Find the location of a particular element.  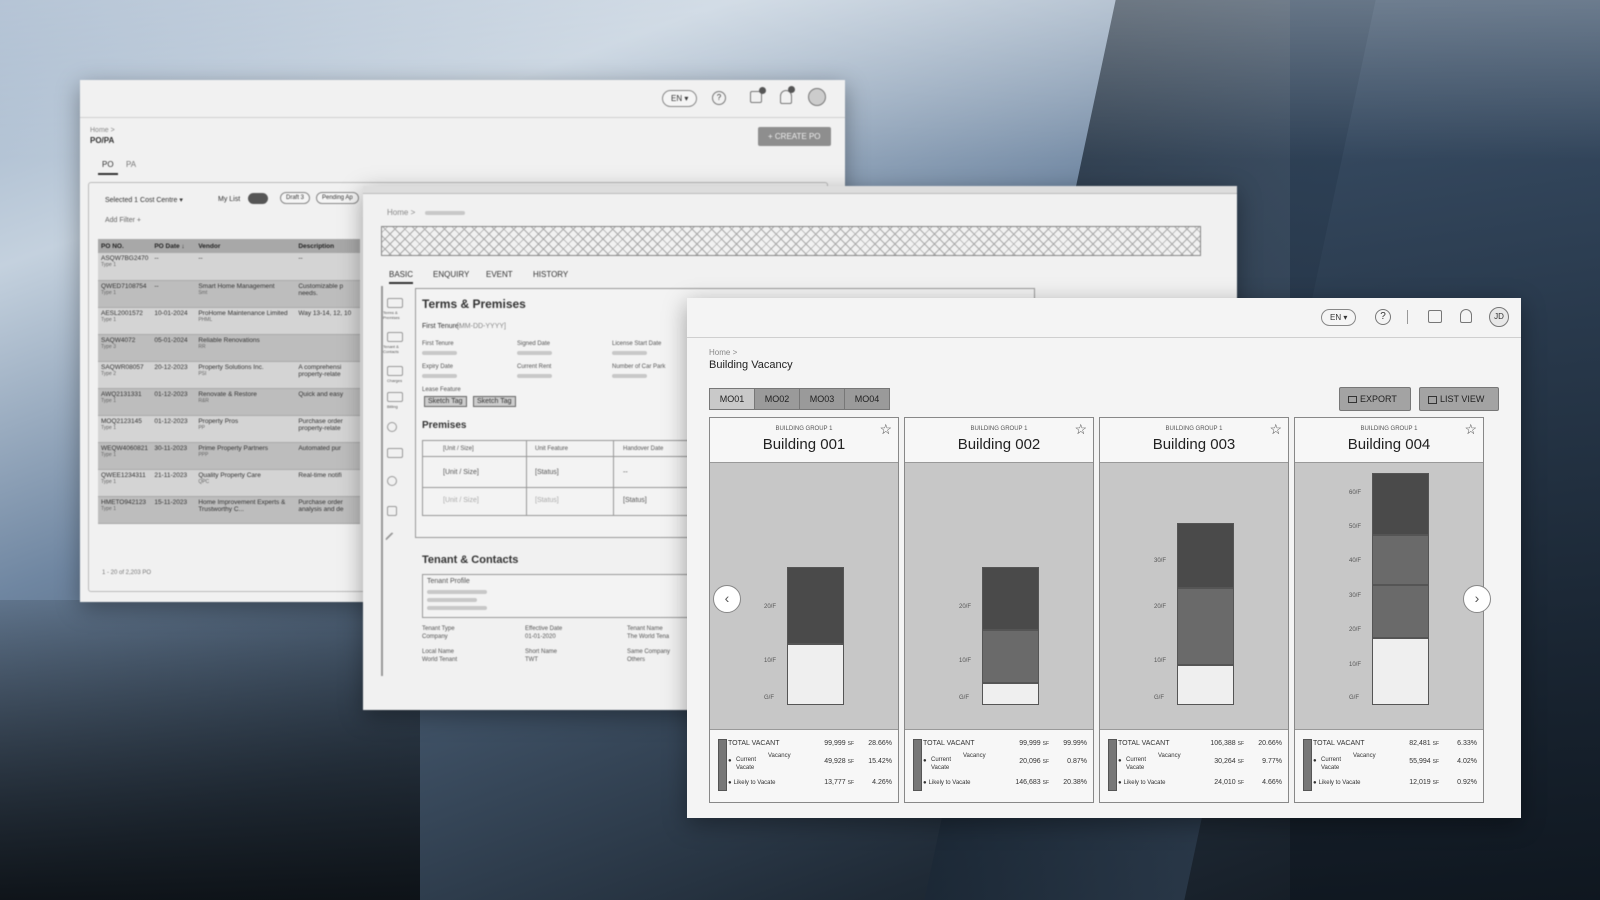

create-po-button: + CREATE PO is located at coordinates (794, 136).